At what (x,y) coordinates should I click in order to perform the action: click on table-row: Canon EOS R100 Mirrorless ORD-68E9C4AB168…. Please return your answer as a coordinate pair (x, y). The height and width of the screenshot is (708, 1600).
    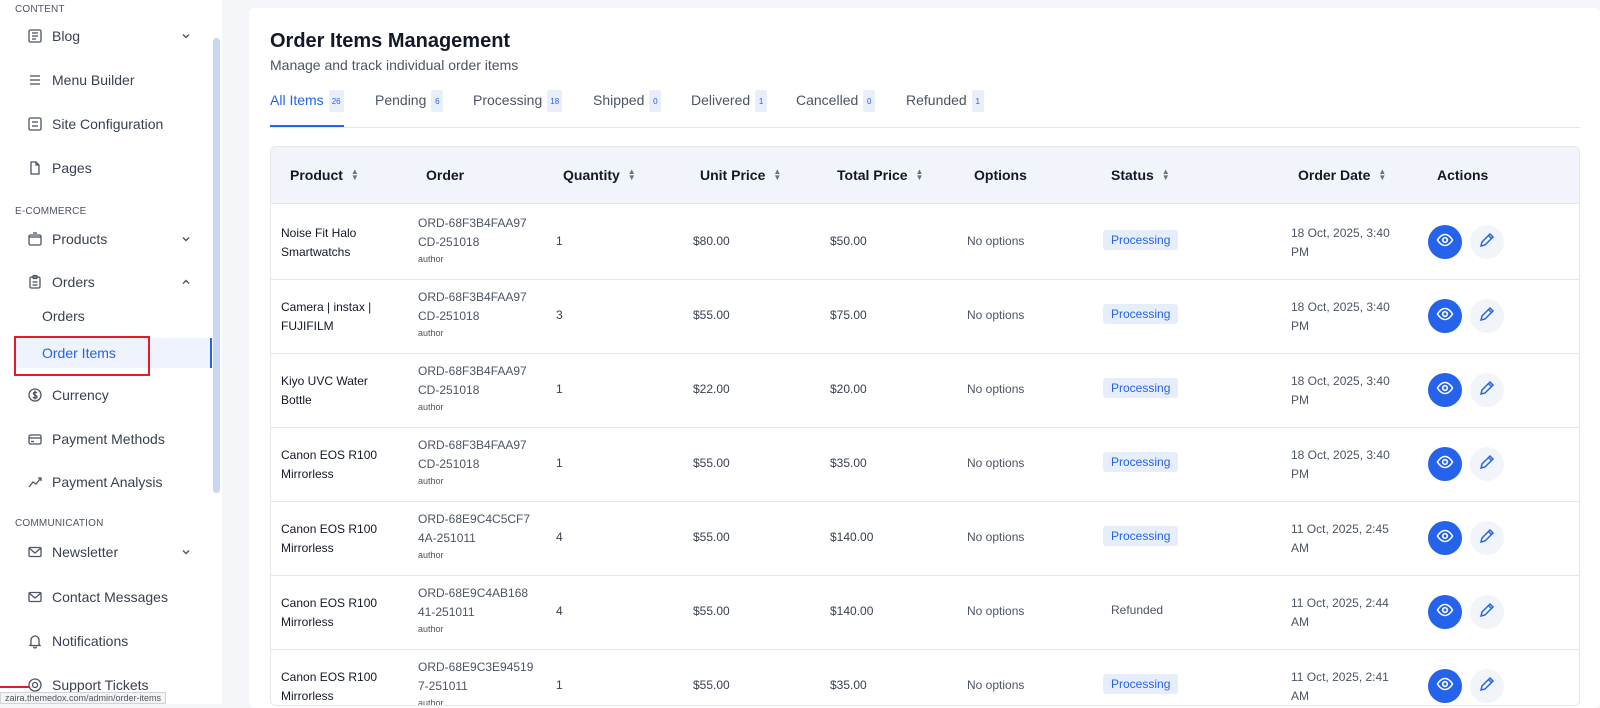
    Looking at the image, I should click on (925, 612).